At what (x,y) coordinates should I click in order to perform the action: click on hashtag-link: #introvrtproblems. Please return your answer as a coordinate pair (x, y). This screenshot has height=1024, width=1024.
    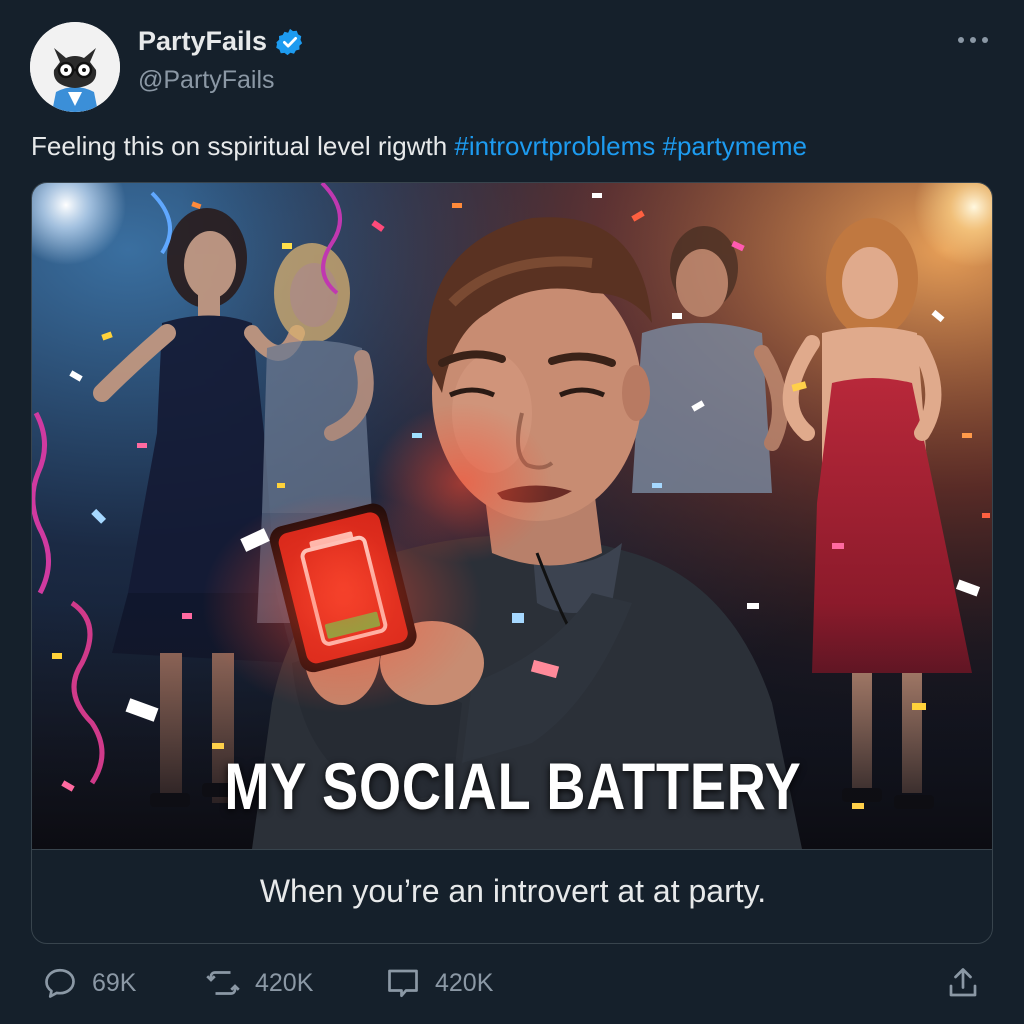
    Looking at the image, I should click on (554, 146).